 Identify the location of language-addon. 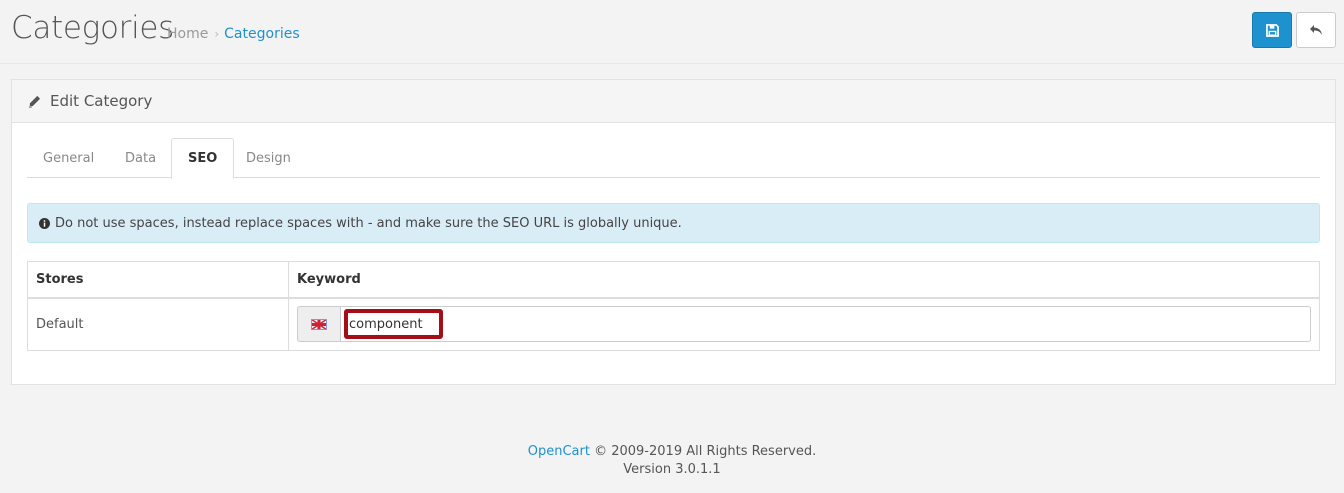
(319, 324).